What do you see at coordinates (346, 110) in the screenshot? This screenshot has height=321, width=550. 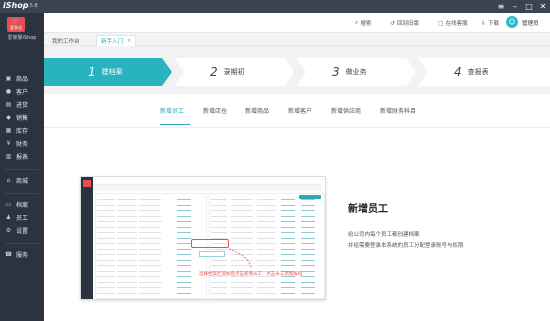 I see `subtab-new-supplier: 新增供应商` at bounding box center [346, 110].